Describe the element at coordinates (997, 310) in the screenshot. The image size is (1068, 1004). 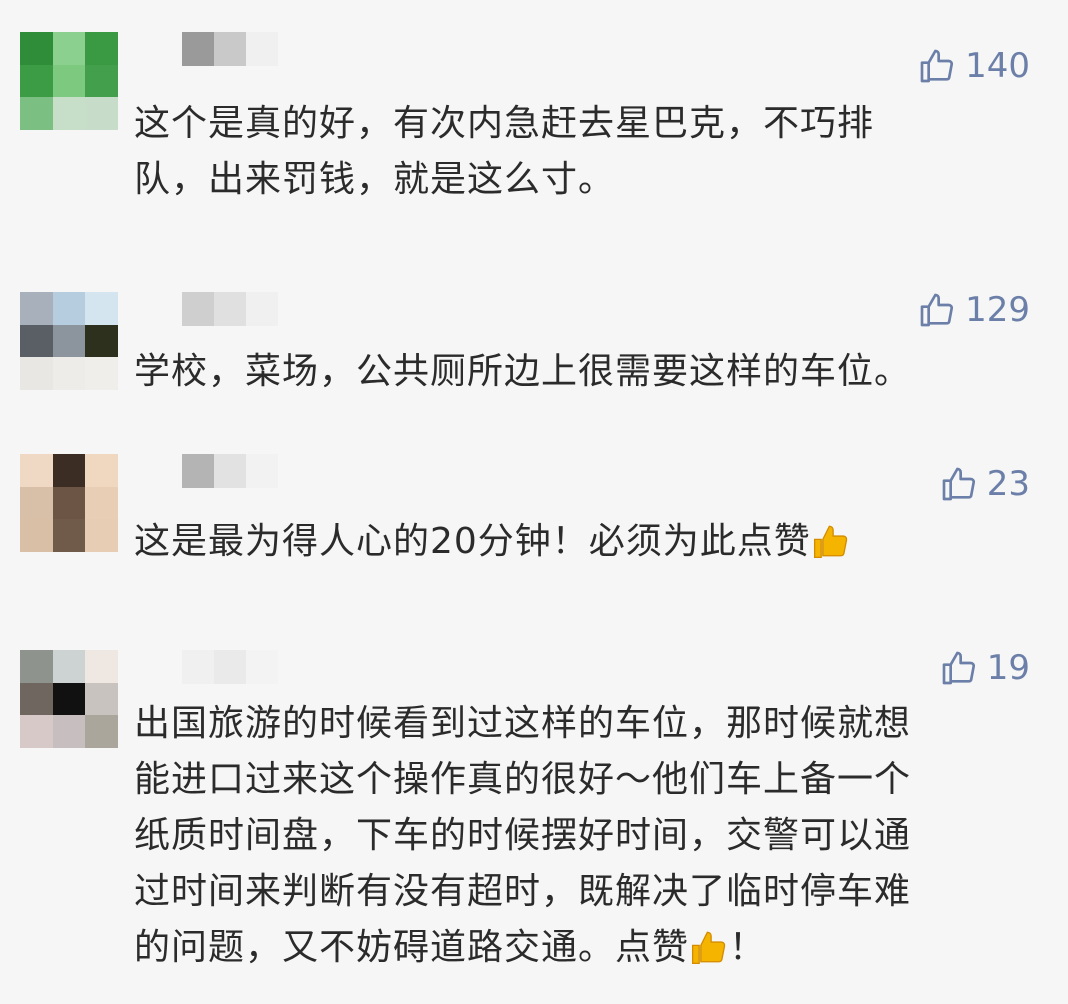
I see `like-count: 129` at that location.